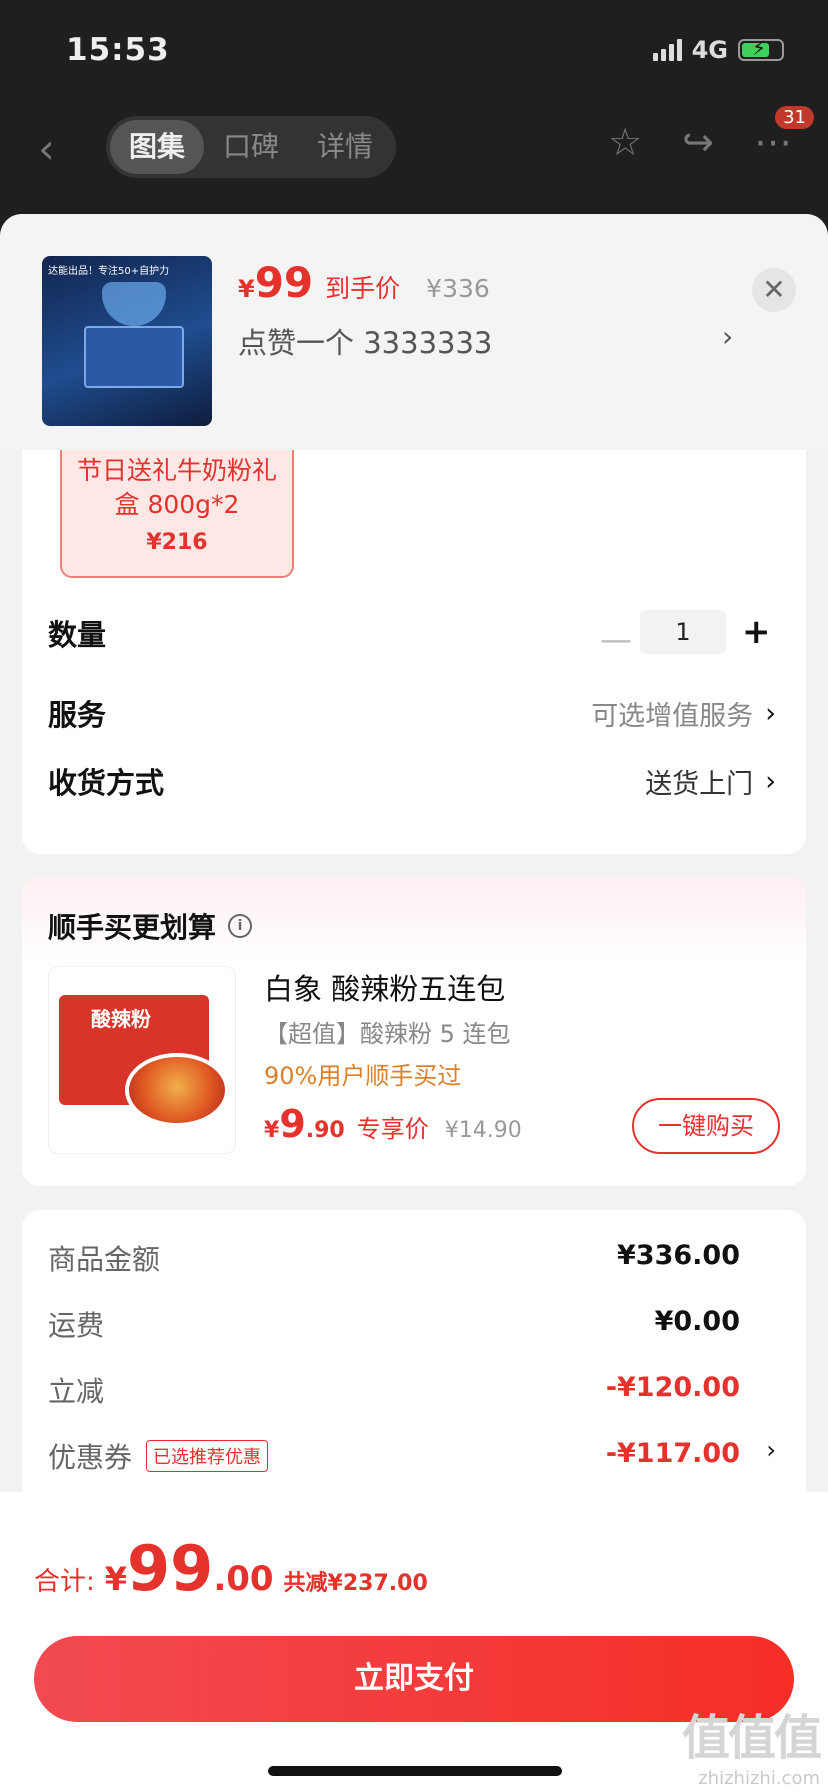  What do you see at coordinates (365, 341) in the screenshot?
I see `product-subtitle: 点赞一个 3333333` at bounding box center [365, 341].